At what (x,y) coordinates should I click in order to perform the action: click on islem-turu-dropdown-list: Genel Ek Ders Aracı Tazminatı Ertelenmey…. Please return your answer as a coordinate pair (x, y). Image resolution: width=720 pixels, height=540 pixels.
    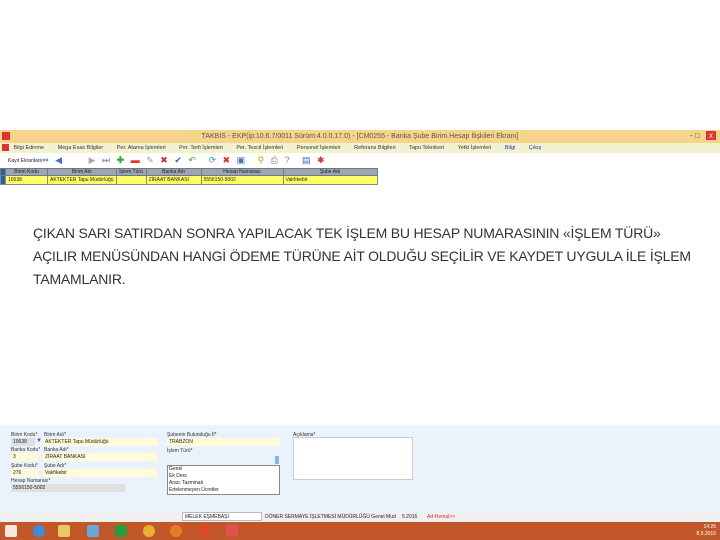
    Looking at the image, I should click on (223, 480).